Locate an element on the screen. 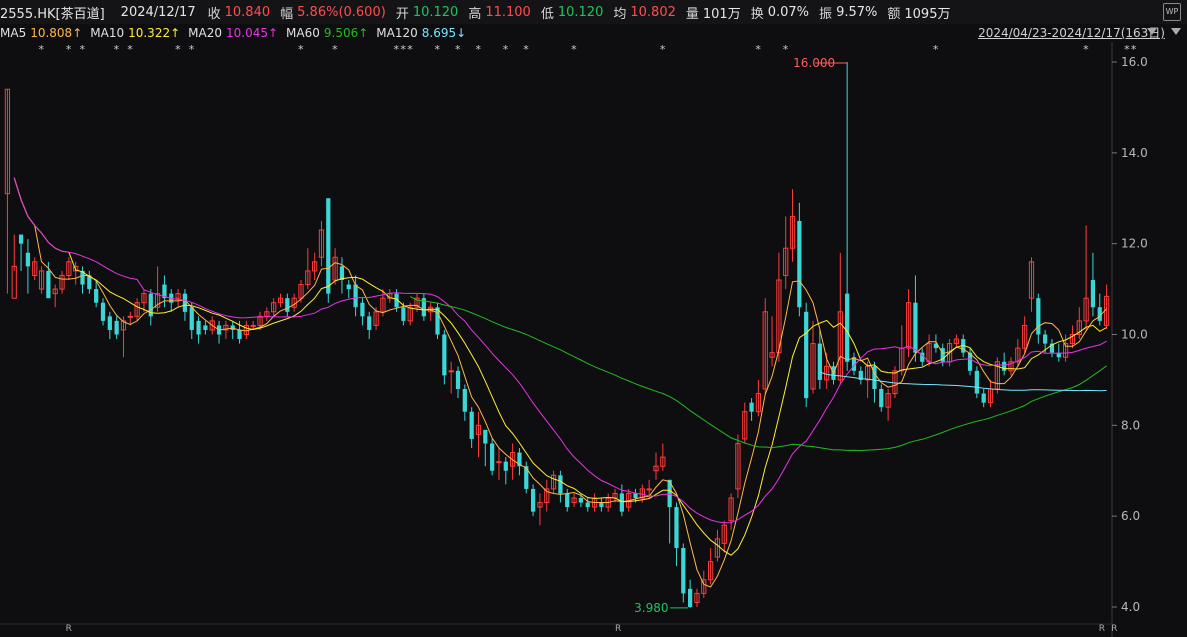 This screenshot has width=1187, height=637. y-tick-label: 14.0 is located at coordinates (1134, 153).